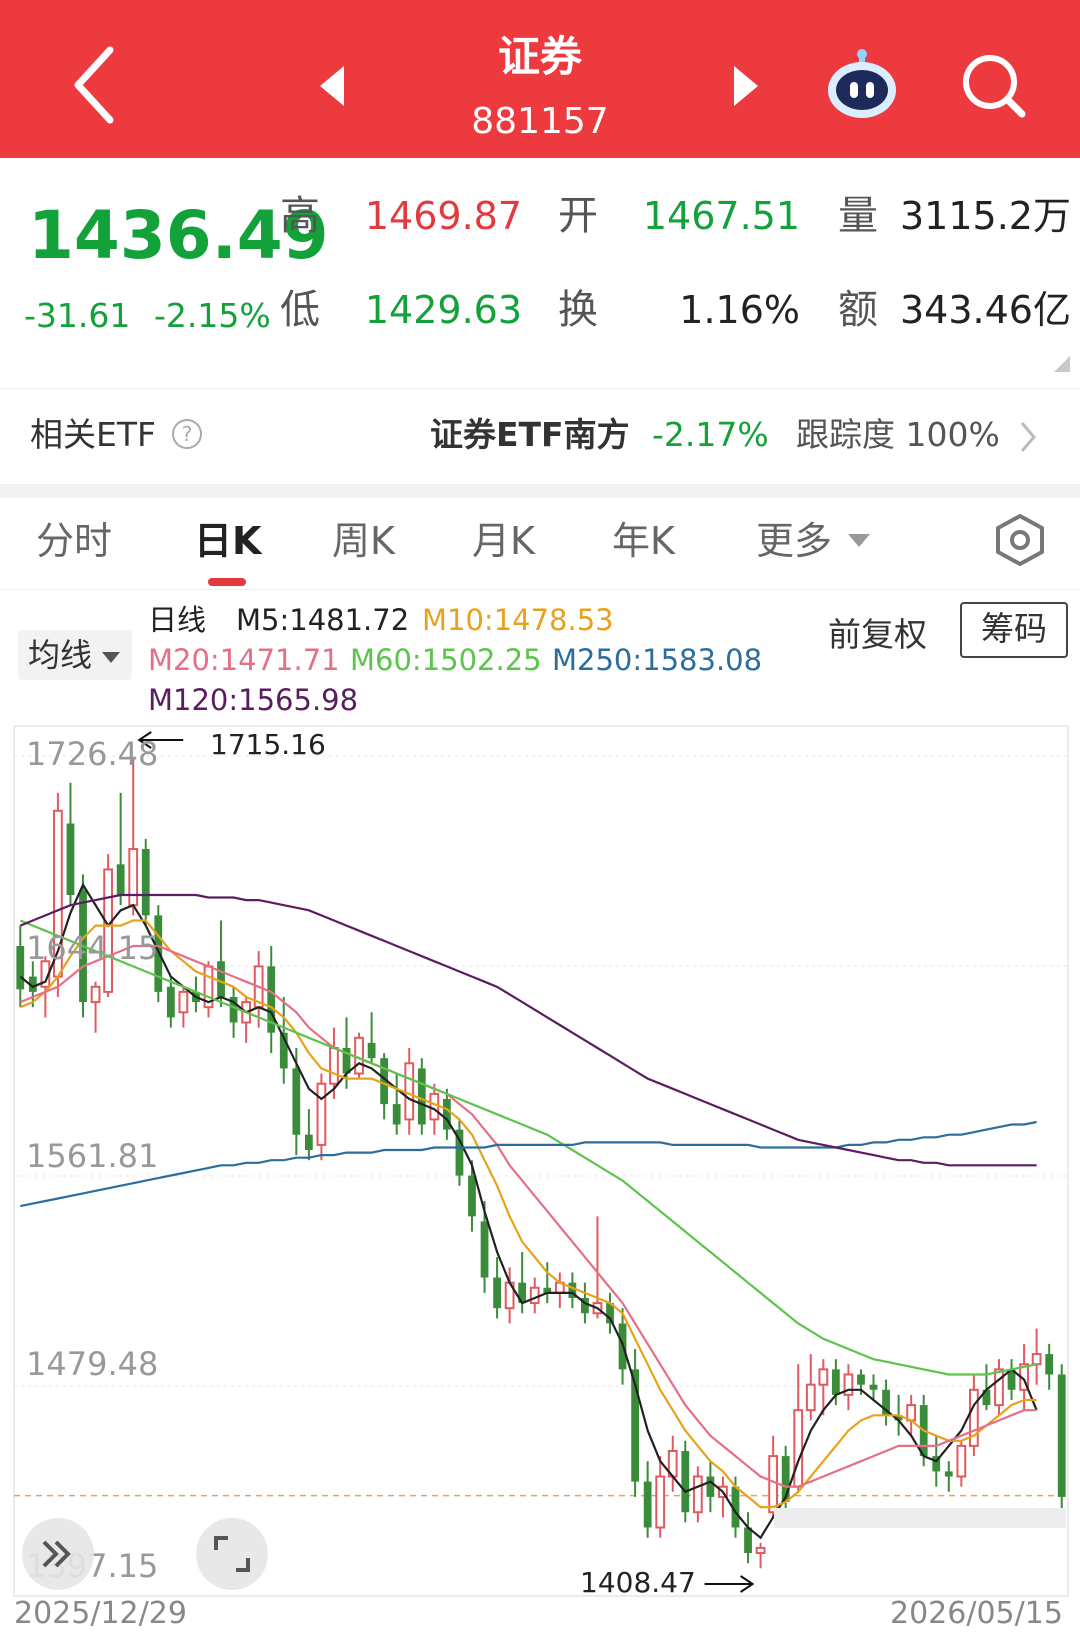 Image resolution: width=1080 pixels, height=1644 pixels. I want to click on volume-value: 3115.2万, so click(985, 216).